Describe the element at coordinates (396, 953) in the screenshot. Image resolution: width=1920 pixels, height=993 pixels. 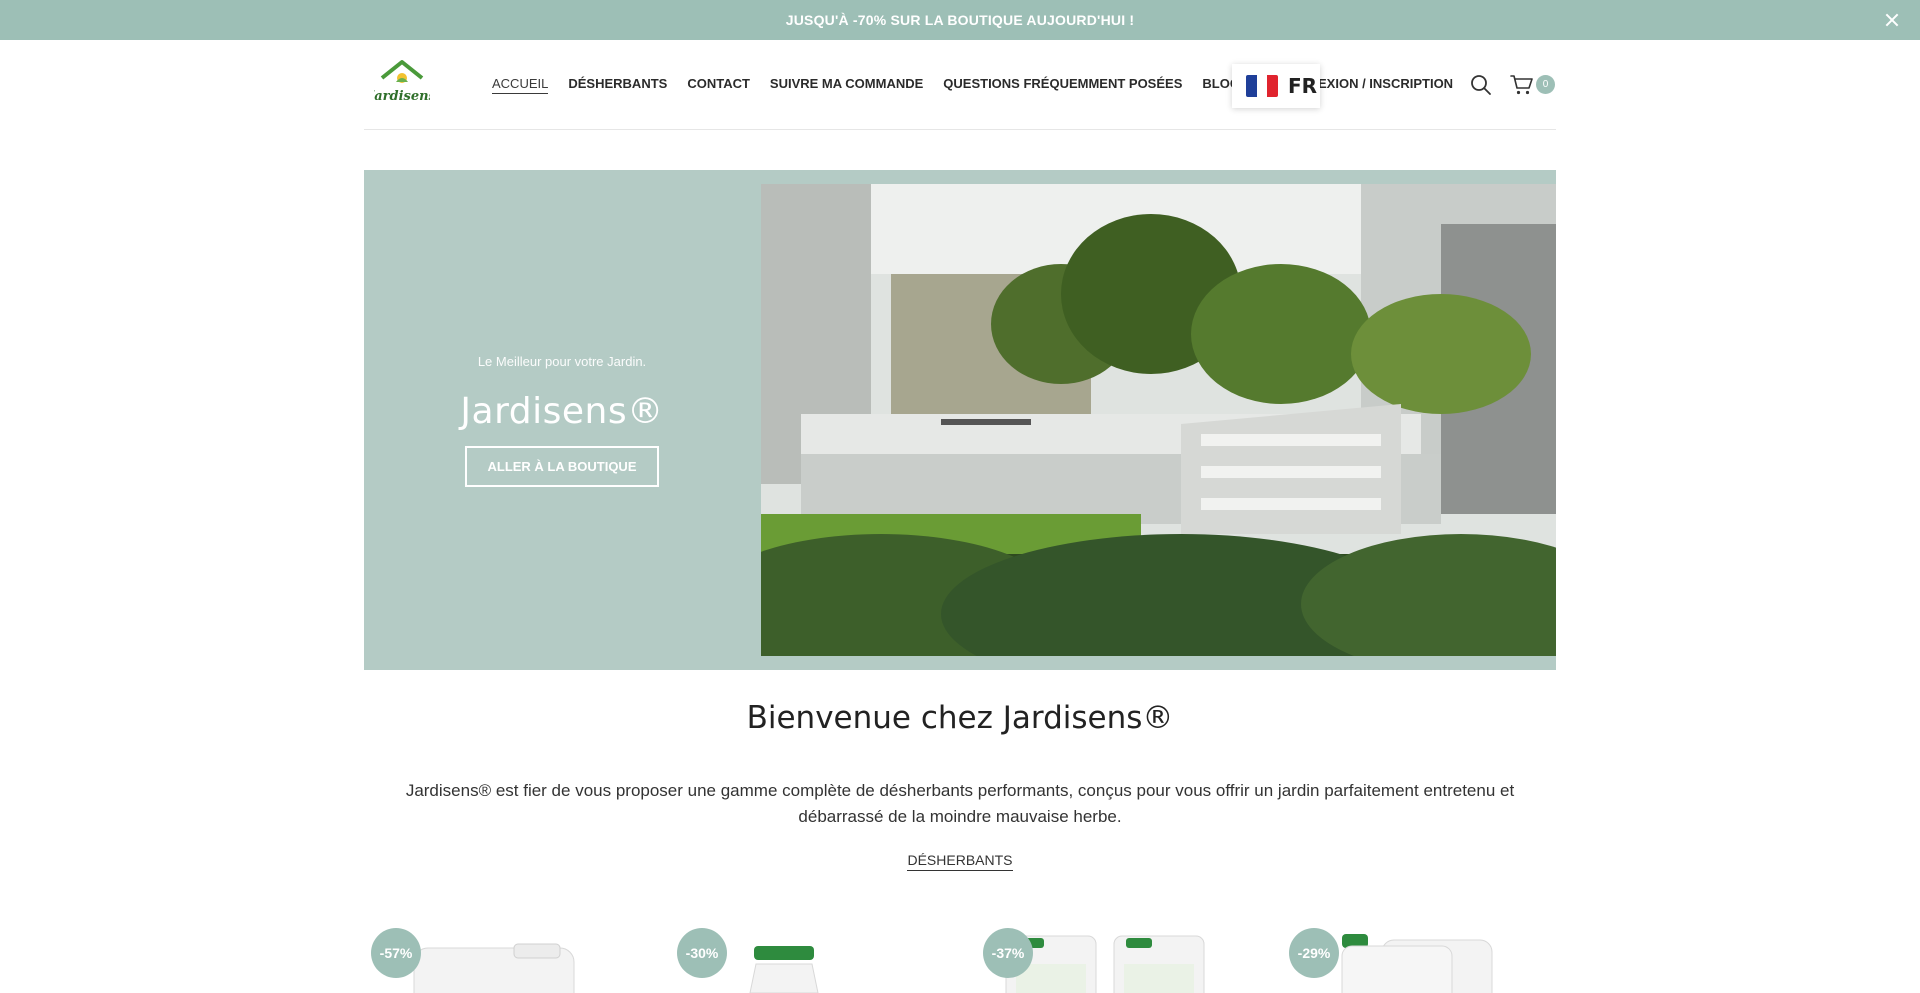
I see `discount-badge: -57%` at that location.